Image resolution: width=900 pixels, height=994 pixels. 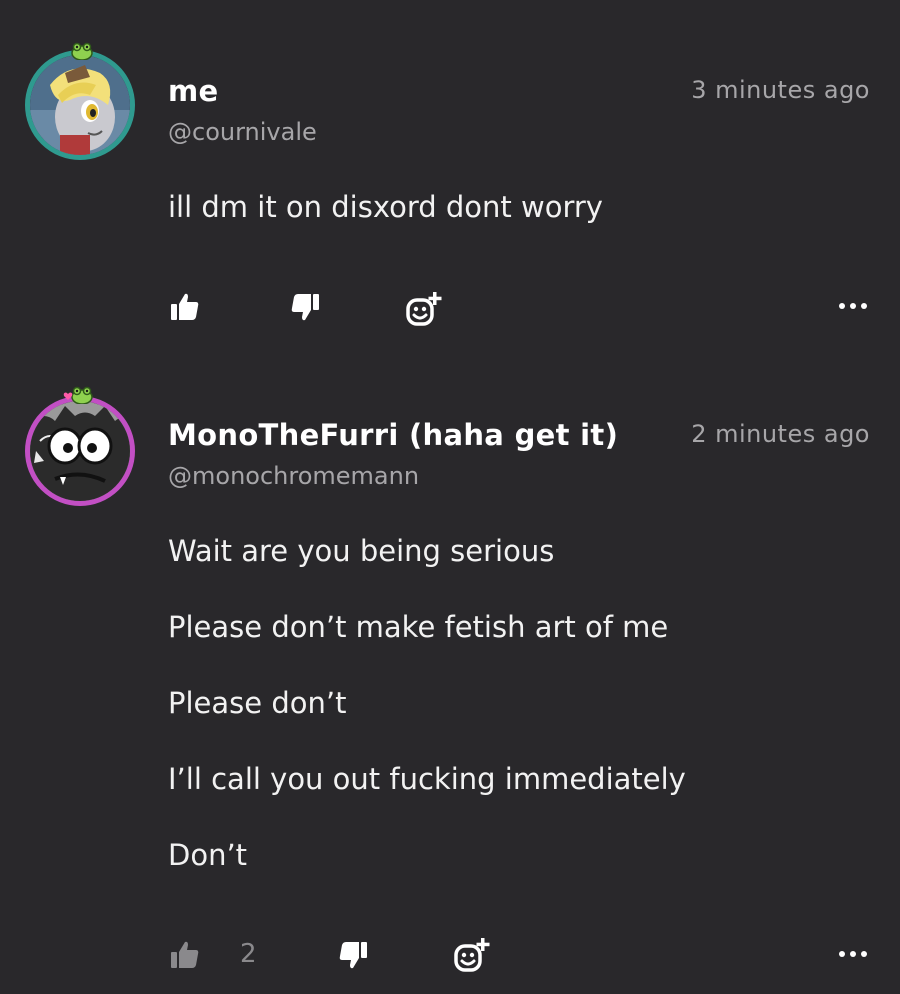 I want to click on thumbs-up-icon, so click(x=185, y=954).